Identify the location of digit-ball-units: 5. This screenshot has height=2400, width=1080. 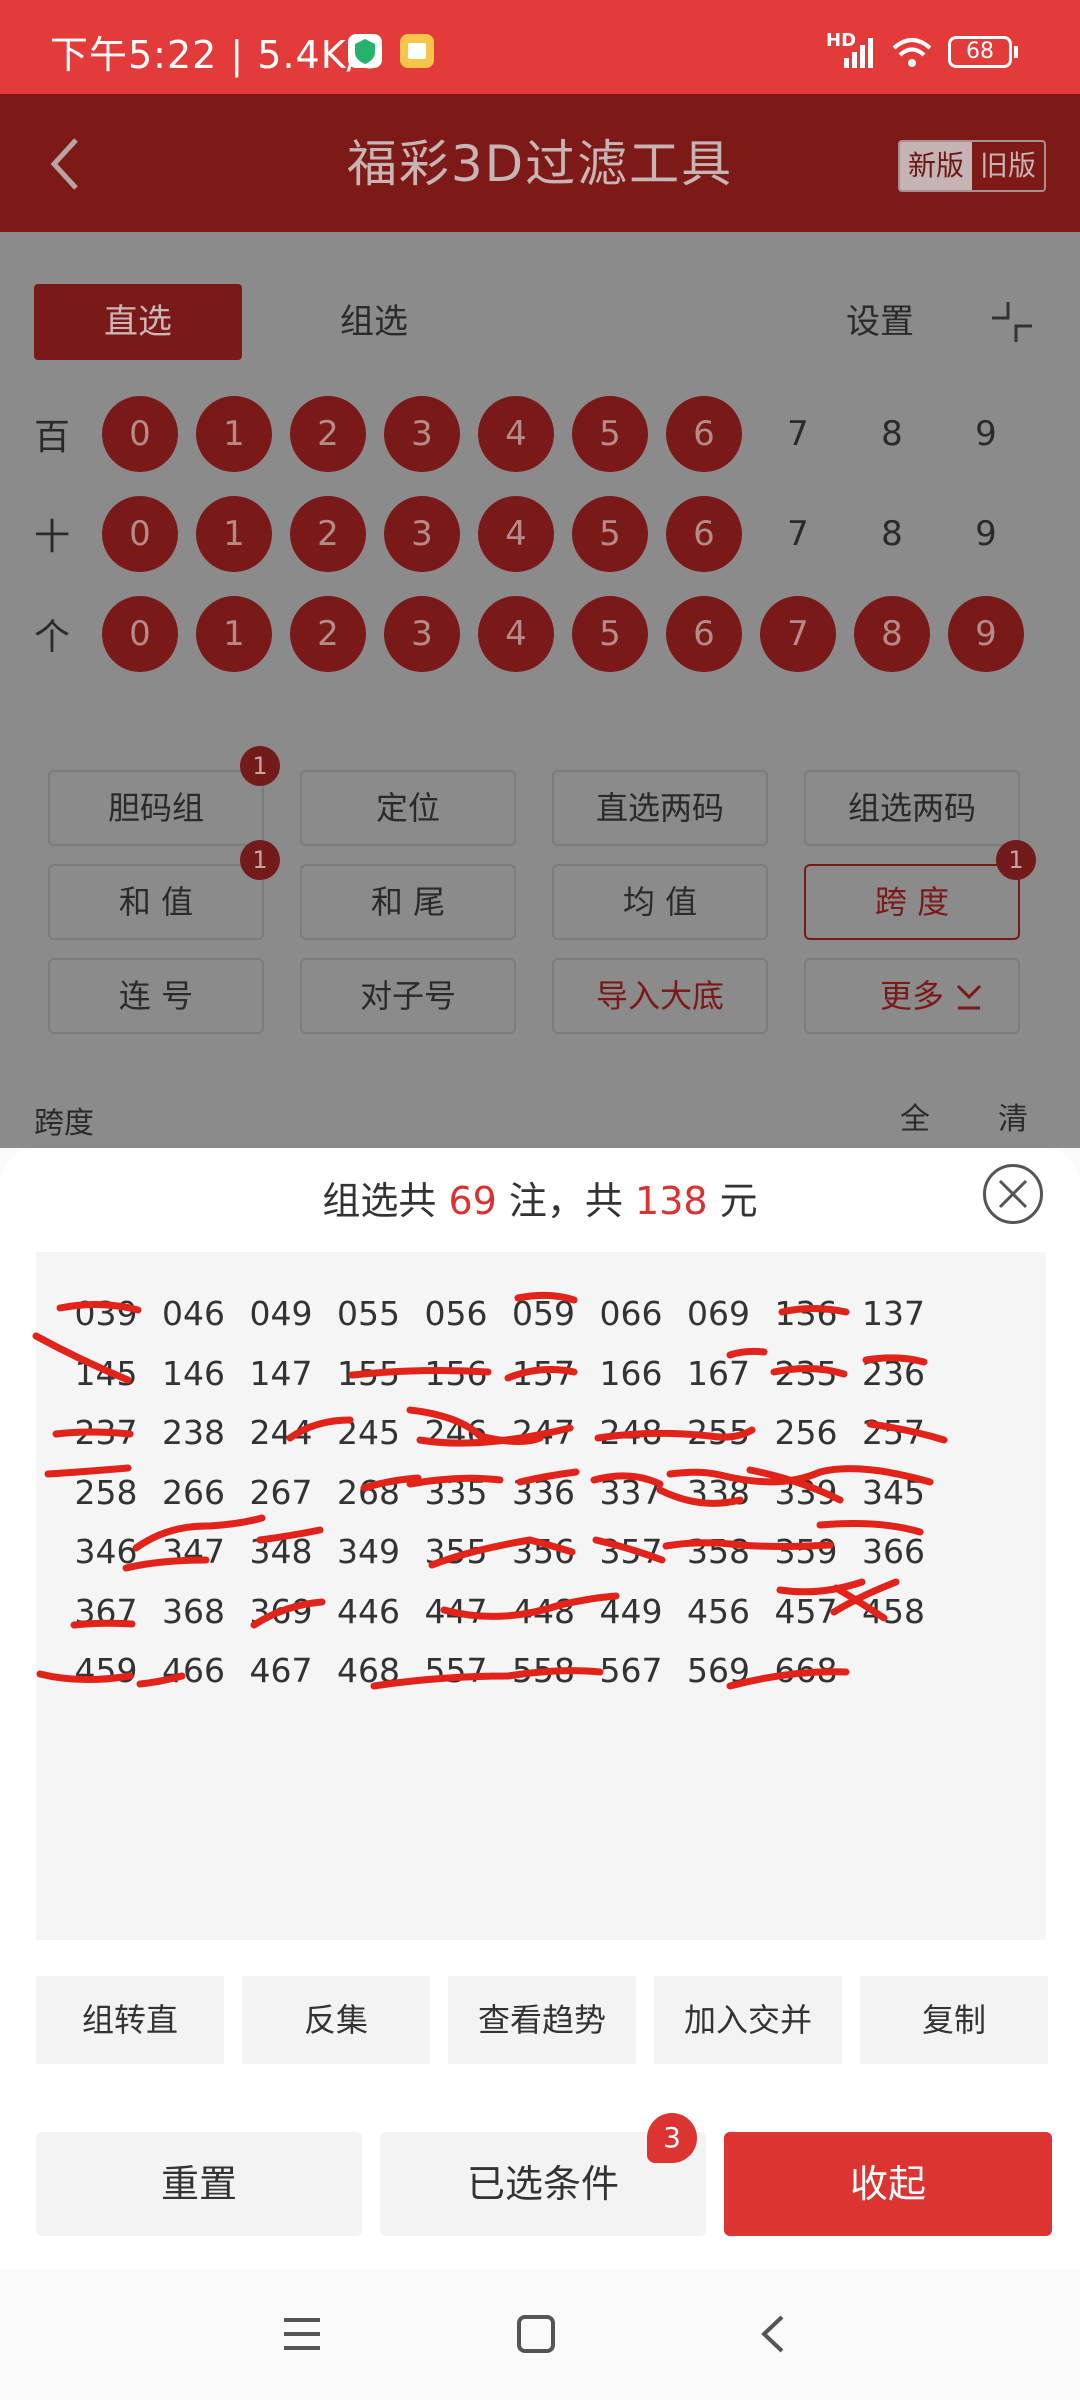
(610, 634).